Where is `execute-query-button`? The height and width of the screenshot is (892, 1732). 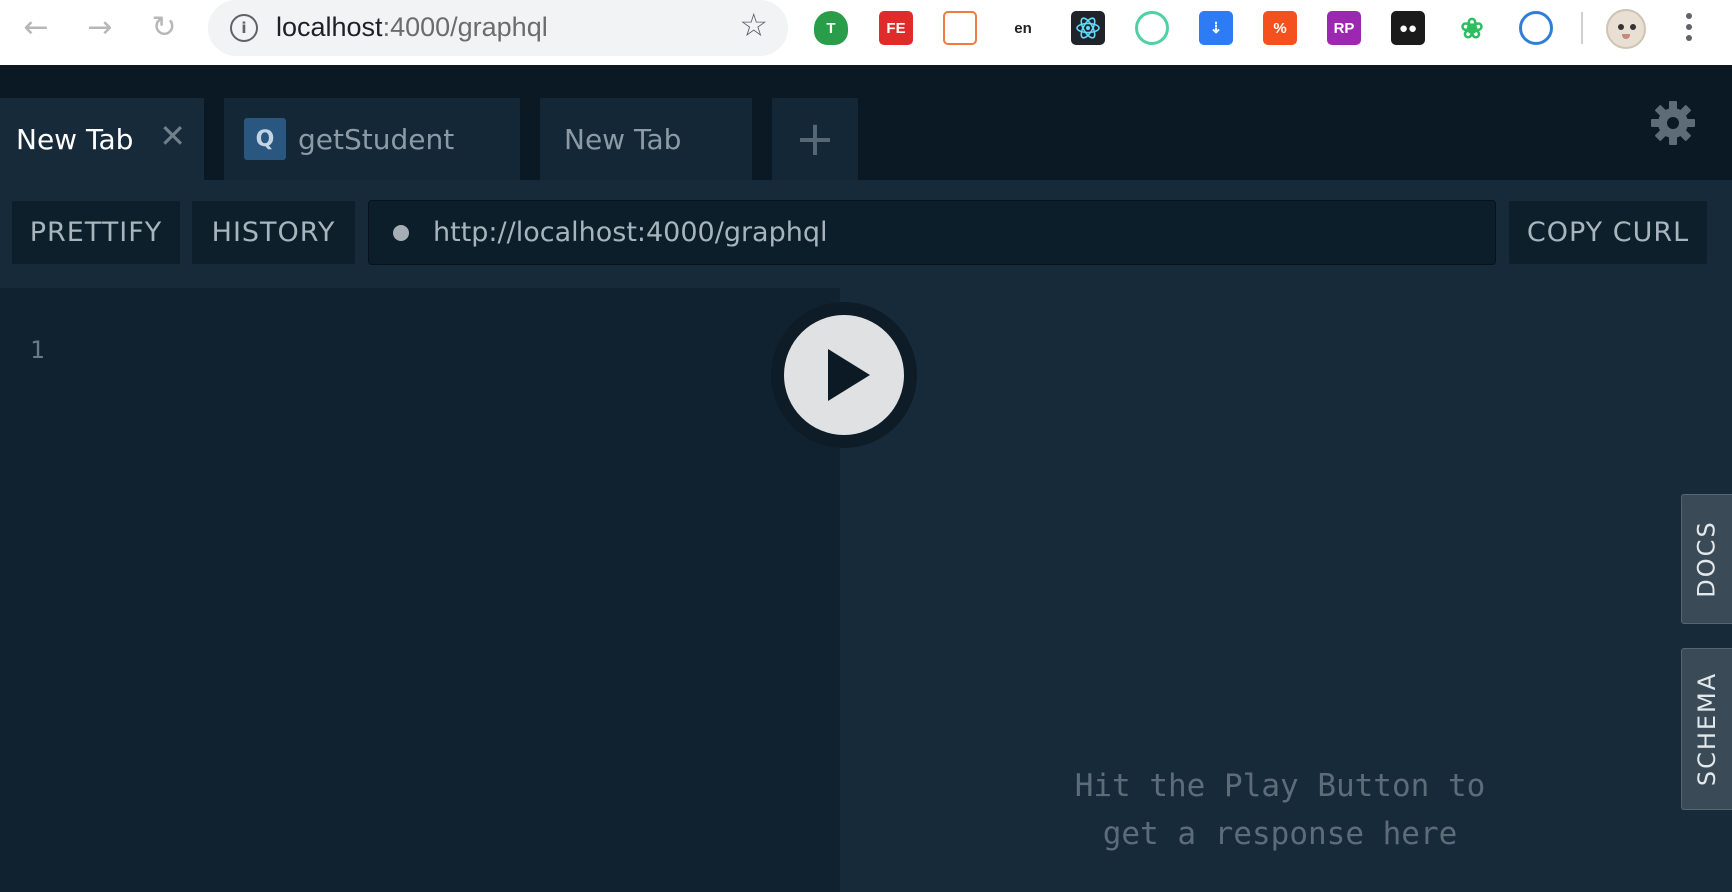 execute-query-button is located at coordinates (844, 375).